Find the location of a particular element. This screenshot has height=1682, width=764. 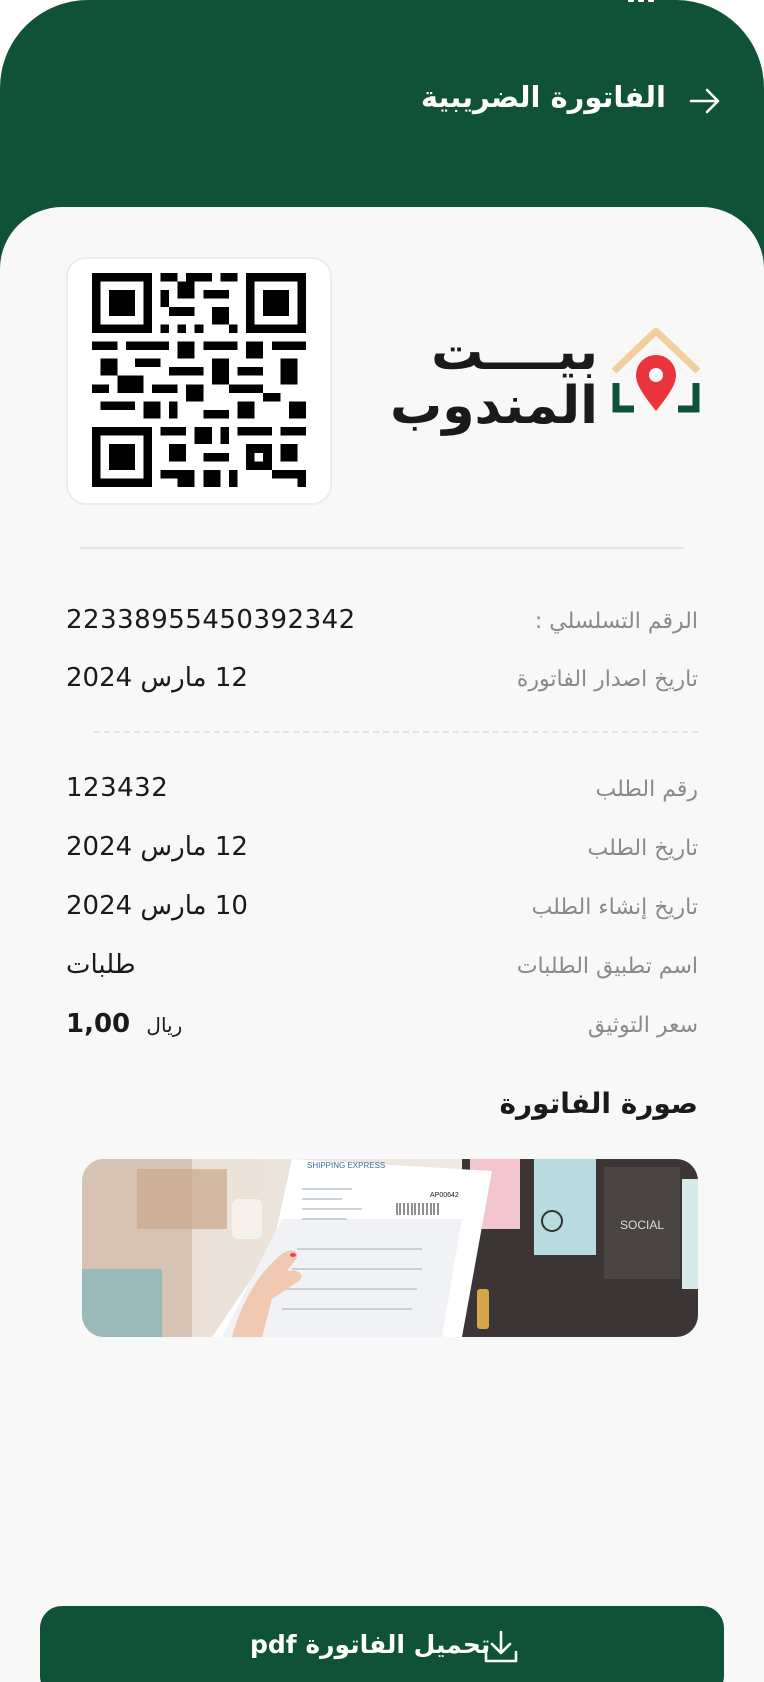

order-date-value: 12 مارس 2024 is located at coordinates (157, 847).